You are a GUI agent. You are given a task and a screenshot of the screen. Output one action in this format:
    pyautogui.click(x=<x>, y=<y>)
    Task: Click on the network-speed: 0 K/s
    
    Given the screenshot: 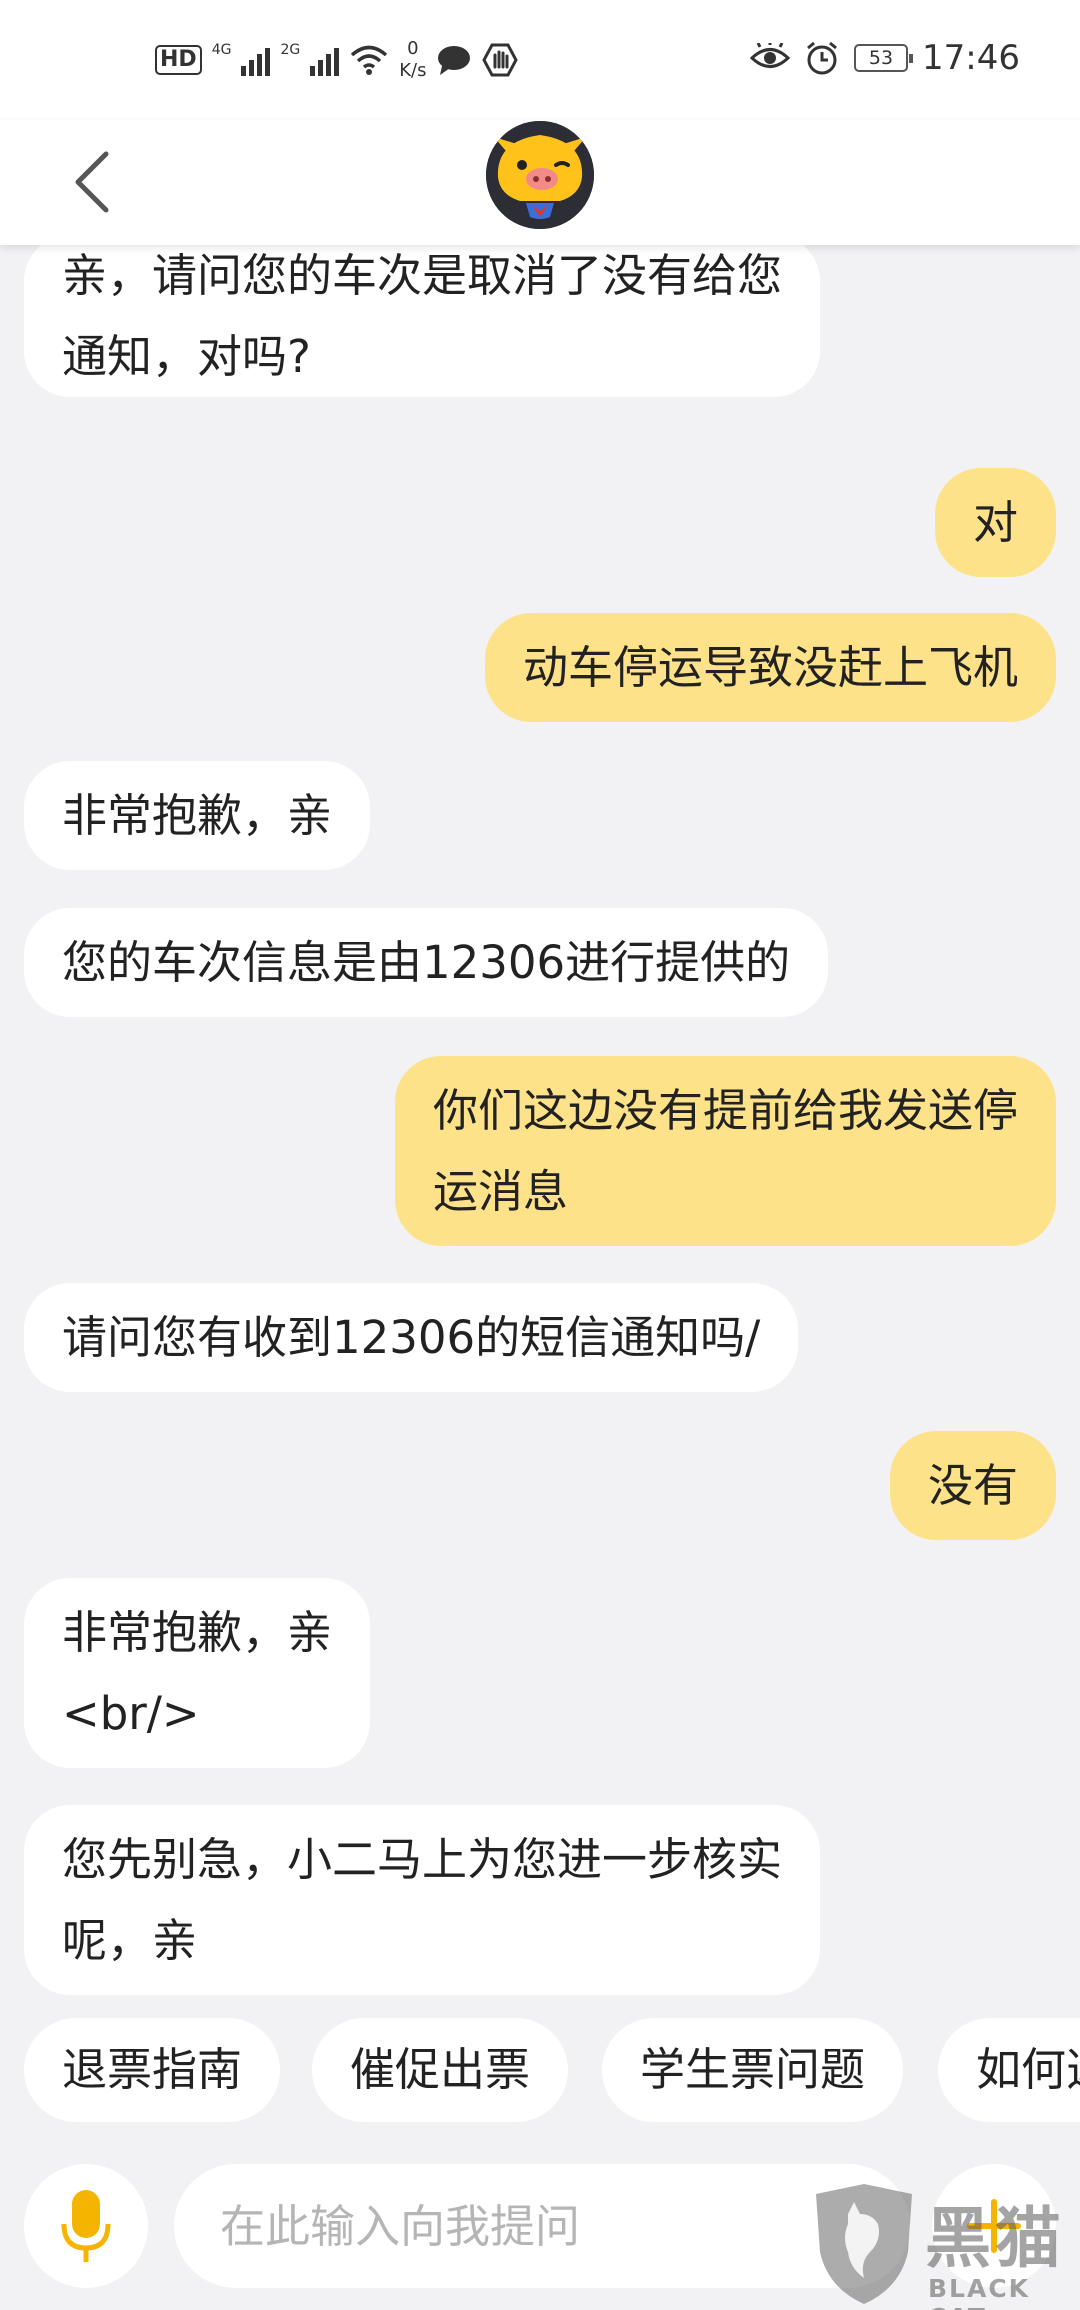 What is the action you would take?
    pyautogui.click(x=412, y=60)
    